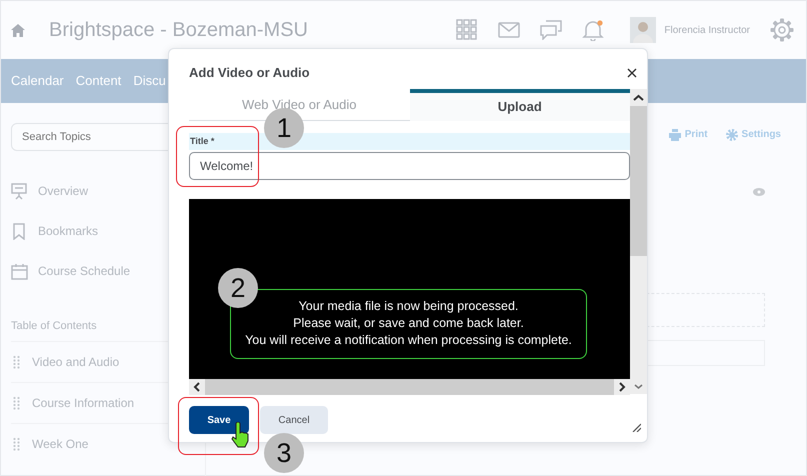 The height and width of the screenshot is (476, 807). What do you see at coordinates (551, 30) in the screenshot?
I see `chat-icon` at bounding box center [551, 30].